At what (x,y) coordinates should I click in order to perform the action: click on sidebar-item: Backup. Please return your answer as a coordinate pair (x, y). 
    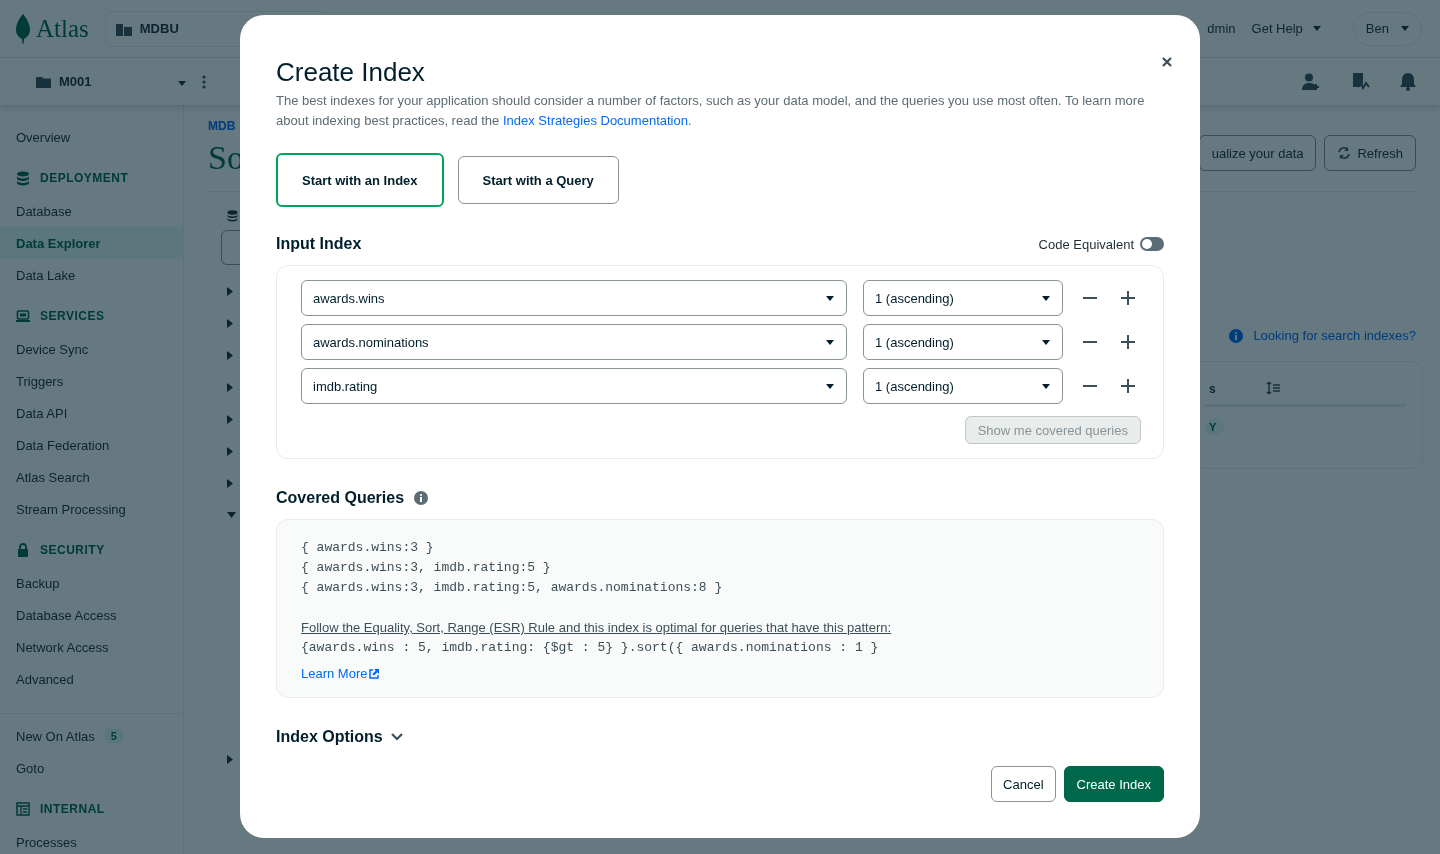
    Looking at the image, I should click on (91, 583).